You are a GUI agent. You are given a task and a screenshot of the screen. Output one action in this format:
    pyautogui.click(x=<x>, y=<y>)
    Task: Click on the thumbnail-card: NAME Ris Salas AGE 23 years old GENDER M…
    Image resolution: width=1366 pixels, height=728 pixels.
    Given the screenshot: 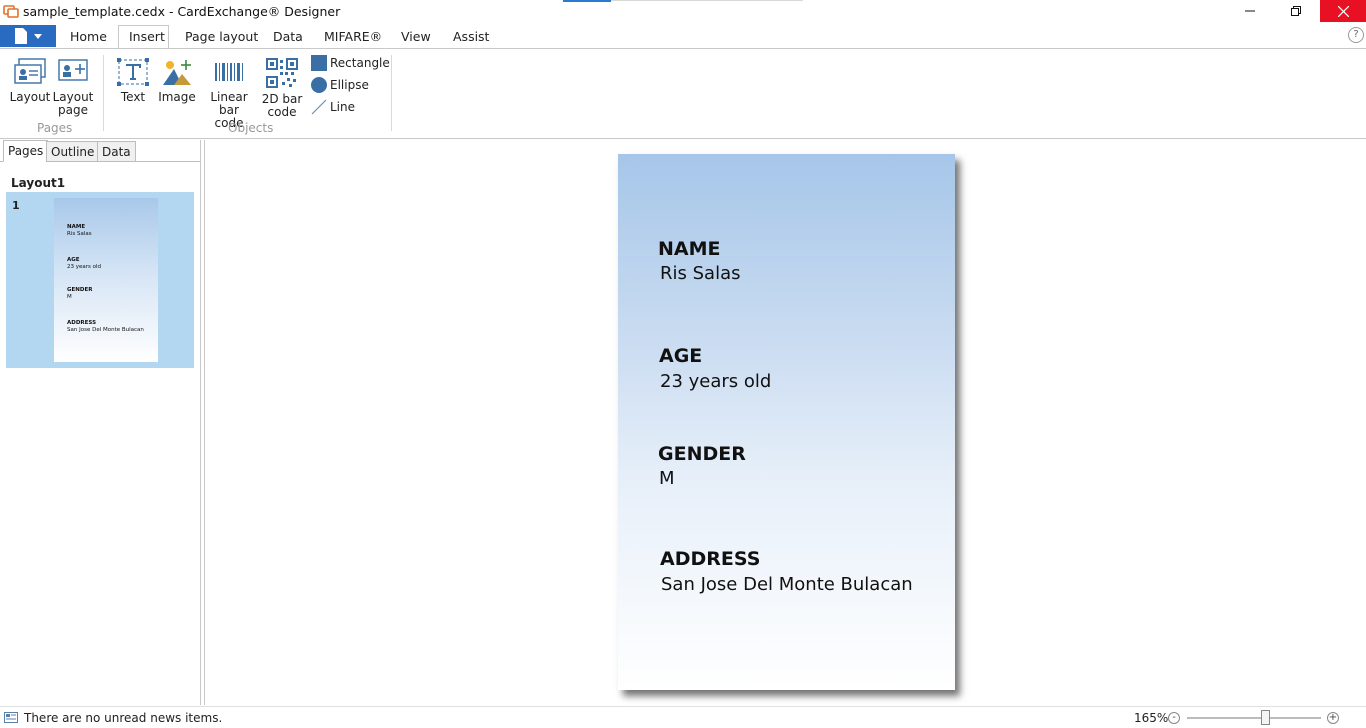 What is the action you would take?
    pyautogui.click(x=106, y=280)
    